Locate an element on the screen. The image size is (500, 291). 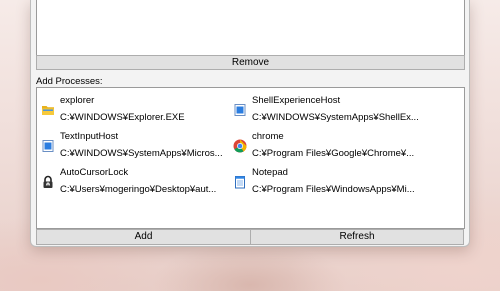
process-name: Notepad is located at coordinates (270, 172).